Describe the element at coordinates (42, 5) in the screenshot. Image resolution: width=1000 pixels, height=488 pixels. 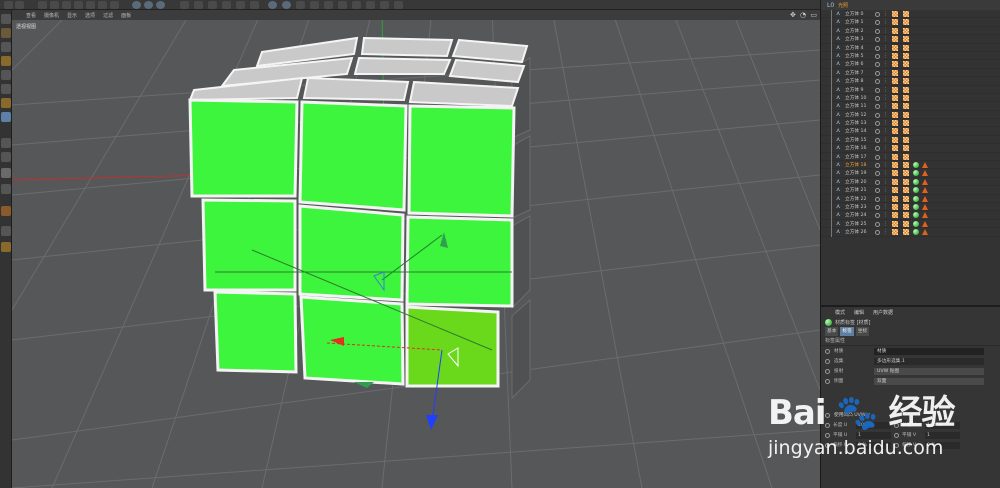
I see `move-tool-button` at that location.